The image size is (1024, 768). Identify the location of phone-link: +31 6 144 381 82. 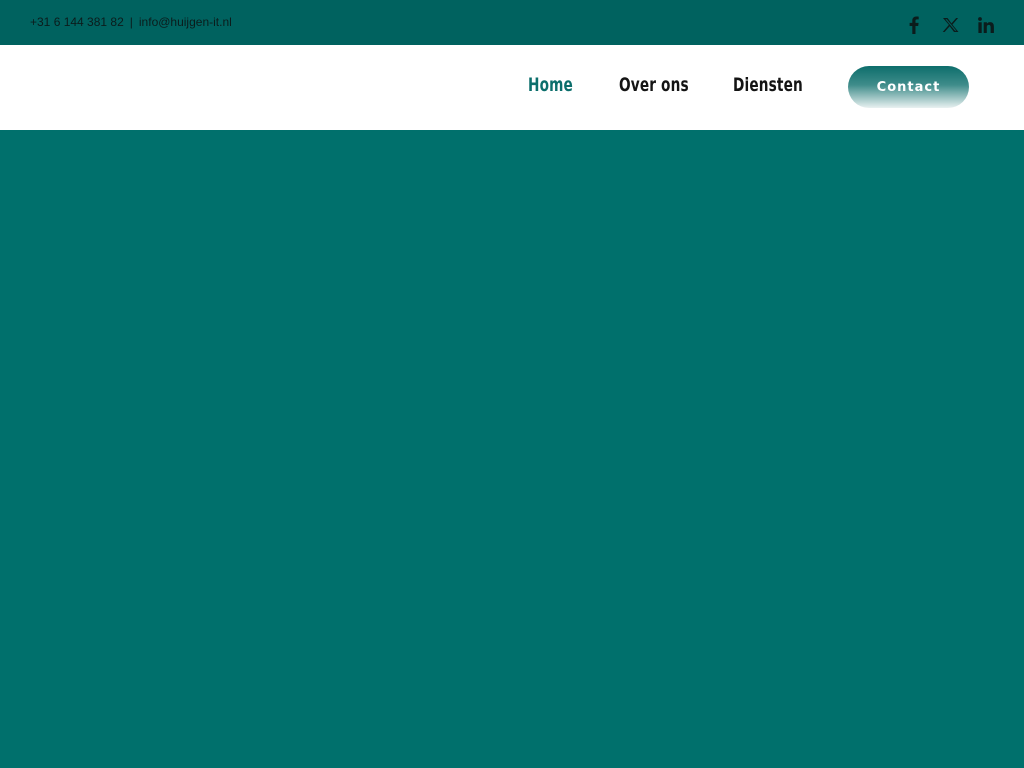
(77, 22).